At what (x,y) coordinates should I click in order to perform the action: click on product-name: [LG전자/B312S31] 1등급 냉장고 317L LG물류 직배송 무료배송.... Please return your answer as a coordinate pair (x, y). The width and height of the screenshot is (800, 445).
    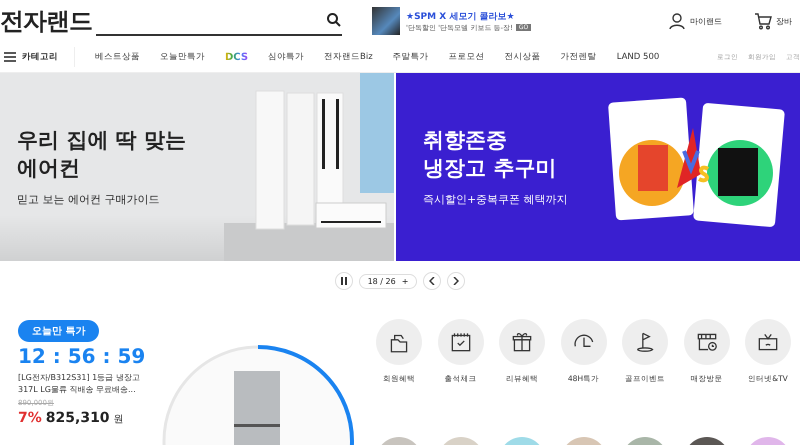
    Looking at the image, I should click on (88, 384).